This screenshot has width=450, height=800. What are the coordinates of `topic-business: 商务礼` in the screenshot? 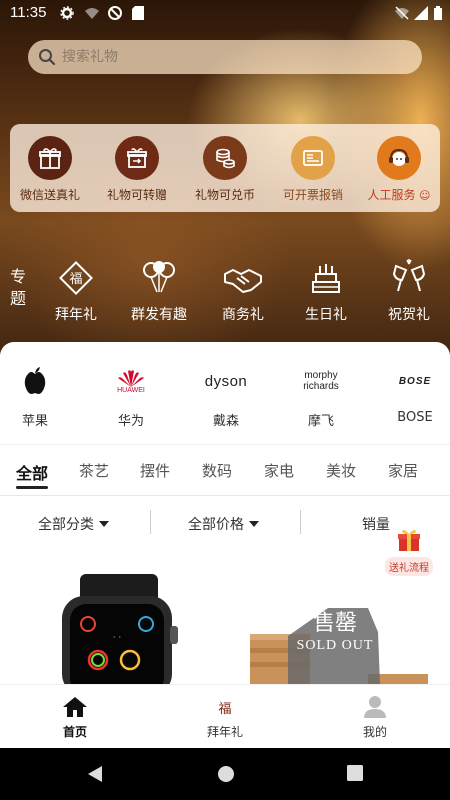 It's located at (243, 290).